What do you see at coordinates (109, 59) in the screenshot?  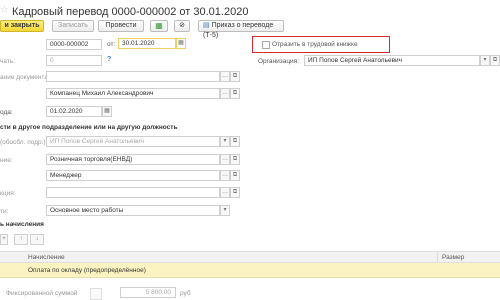 I see `question-icon: ?` at bounding box center [109, 59].